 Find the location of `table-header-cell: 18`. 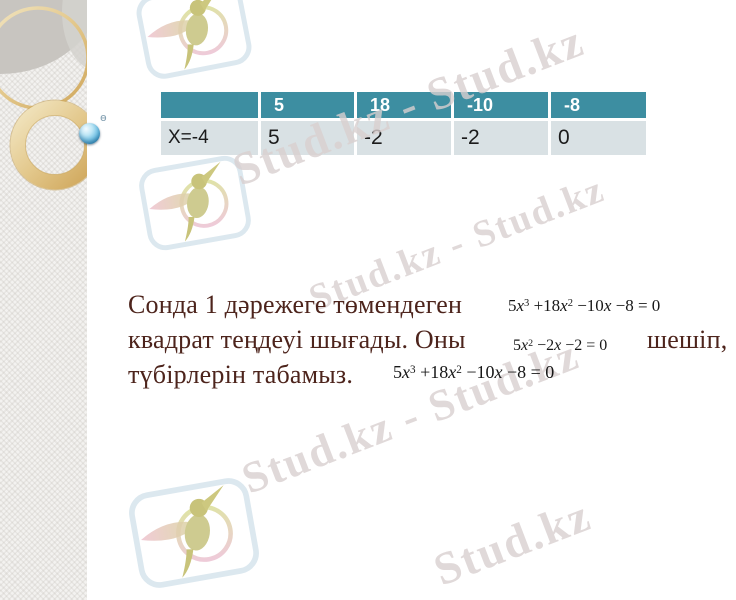

table-header-cell: 18 is located at coordinates (404, 105).